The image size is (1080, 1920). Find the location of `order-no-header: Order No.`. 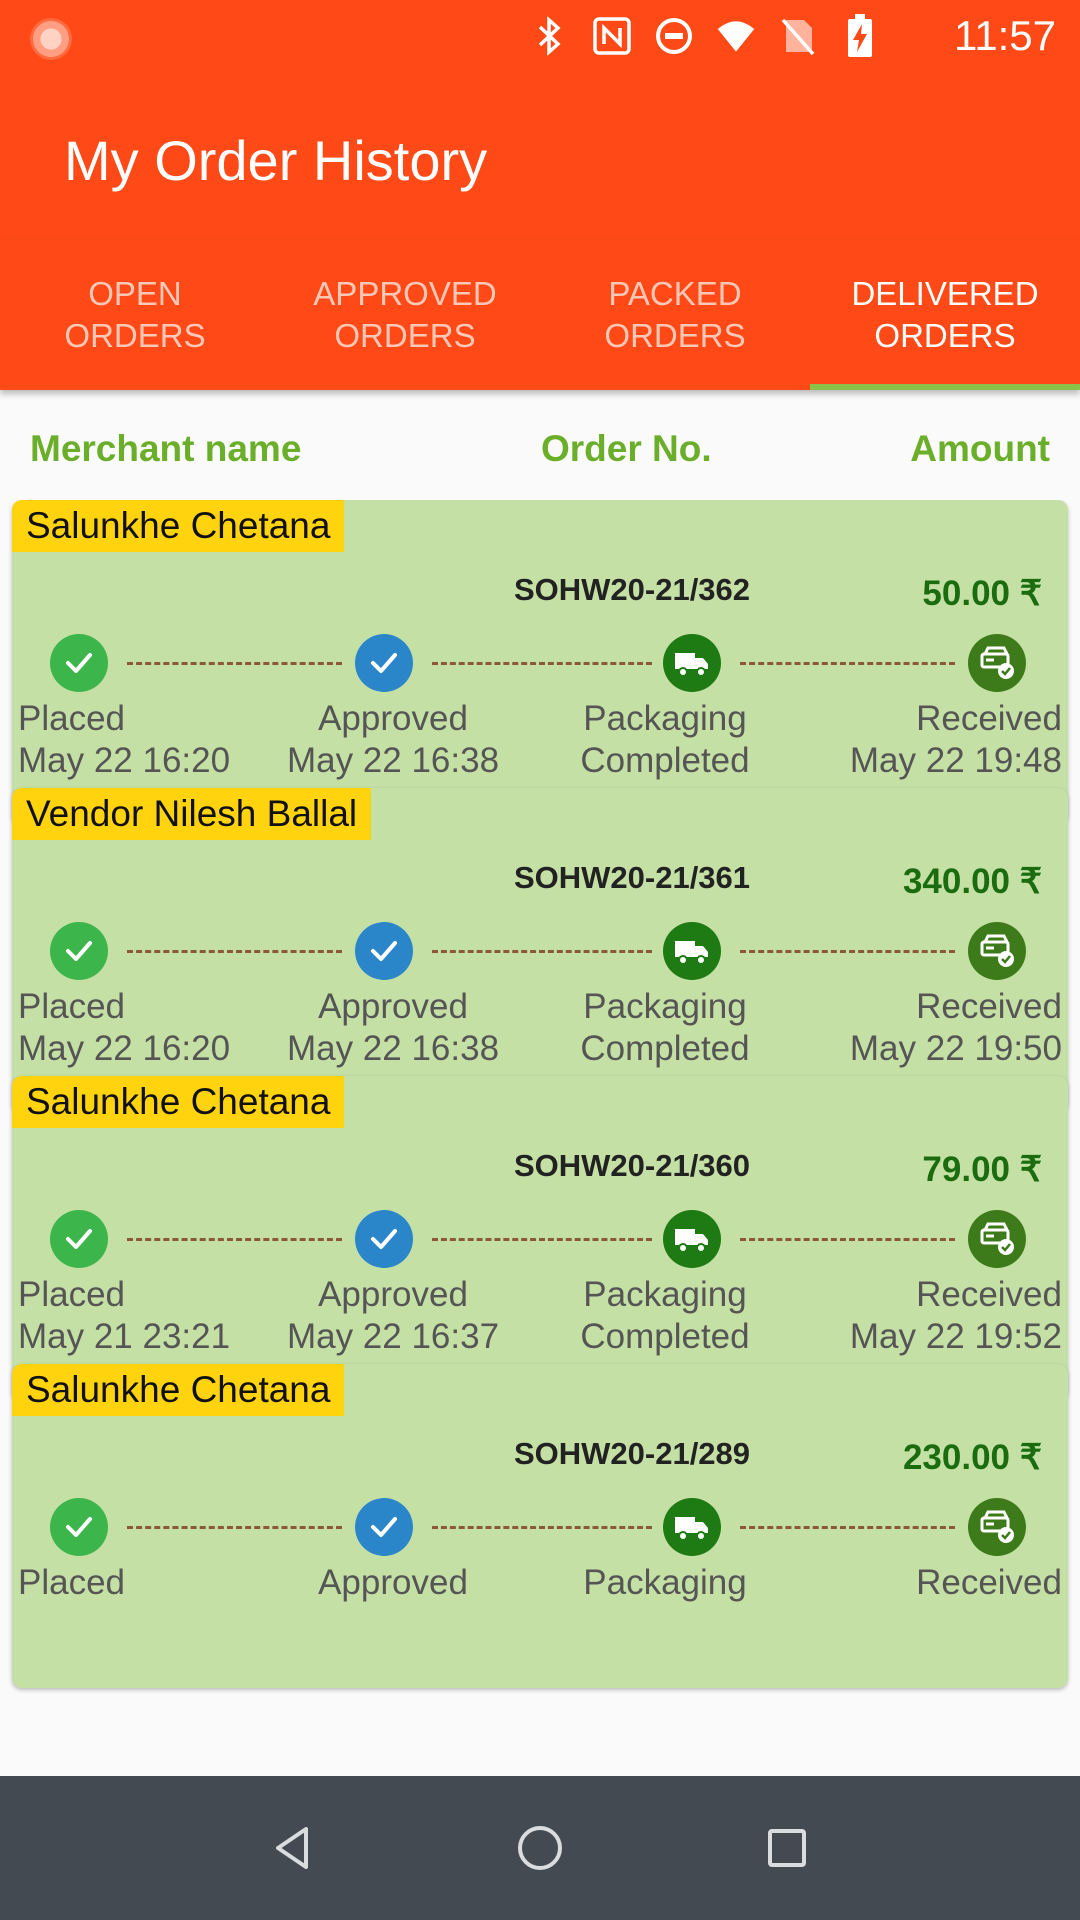

order-no-header: Order No. is located at coordinates (626, 448).